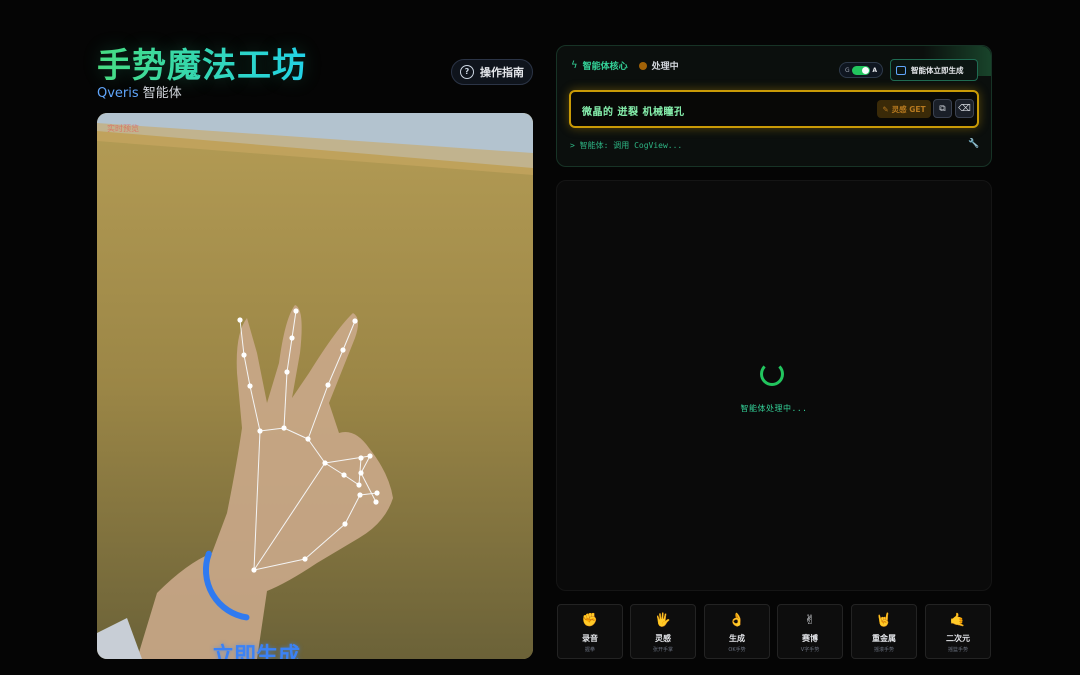 Image resolution: width=1080 pixels, height=675 pixels. What do you see at coordinates (160, 93) in the screenshot?
I see `subtitle-suffix: 智能体` at bounding box center [160, 93].